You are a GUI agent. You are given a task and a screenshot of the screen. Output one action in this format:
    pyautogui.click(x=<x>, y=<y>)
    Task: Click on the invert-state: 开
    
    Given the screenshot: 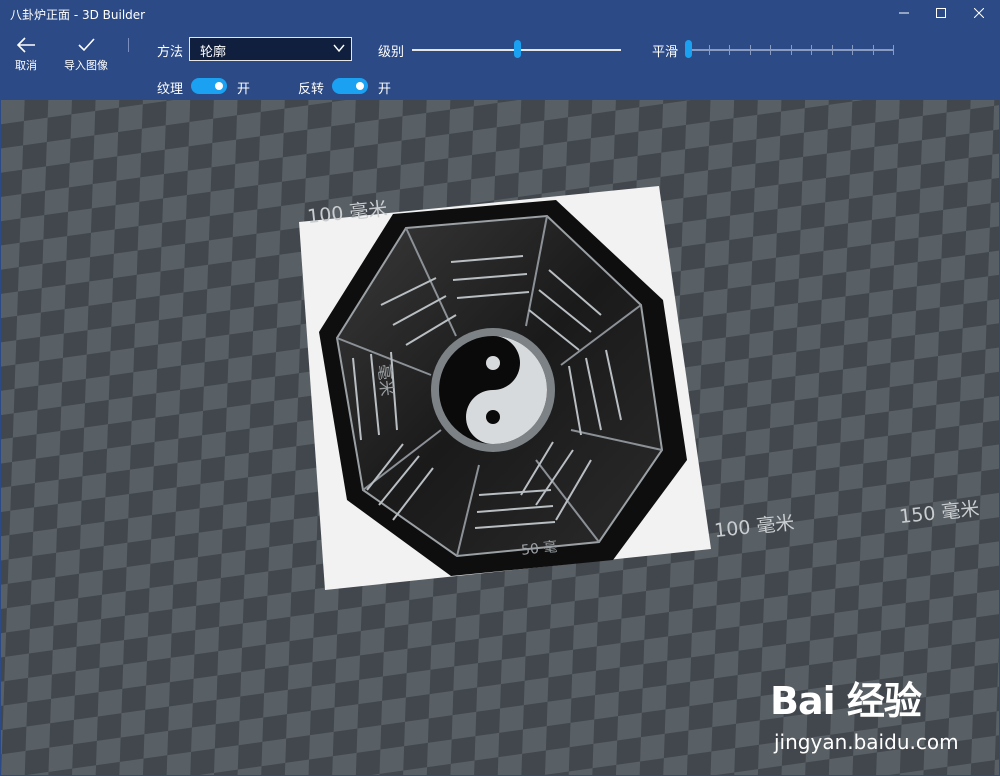 What is the action you would take?
    pyautogui.click(x=385, y=89)
    